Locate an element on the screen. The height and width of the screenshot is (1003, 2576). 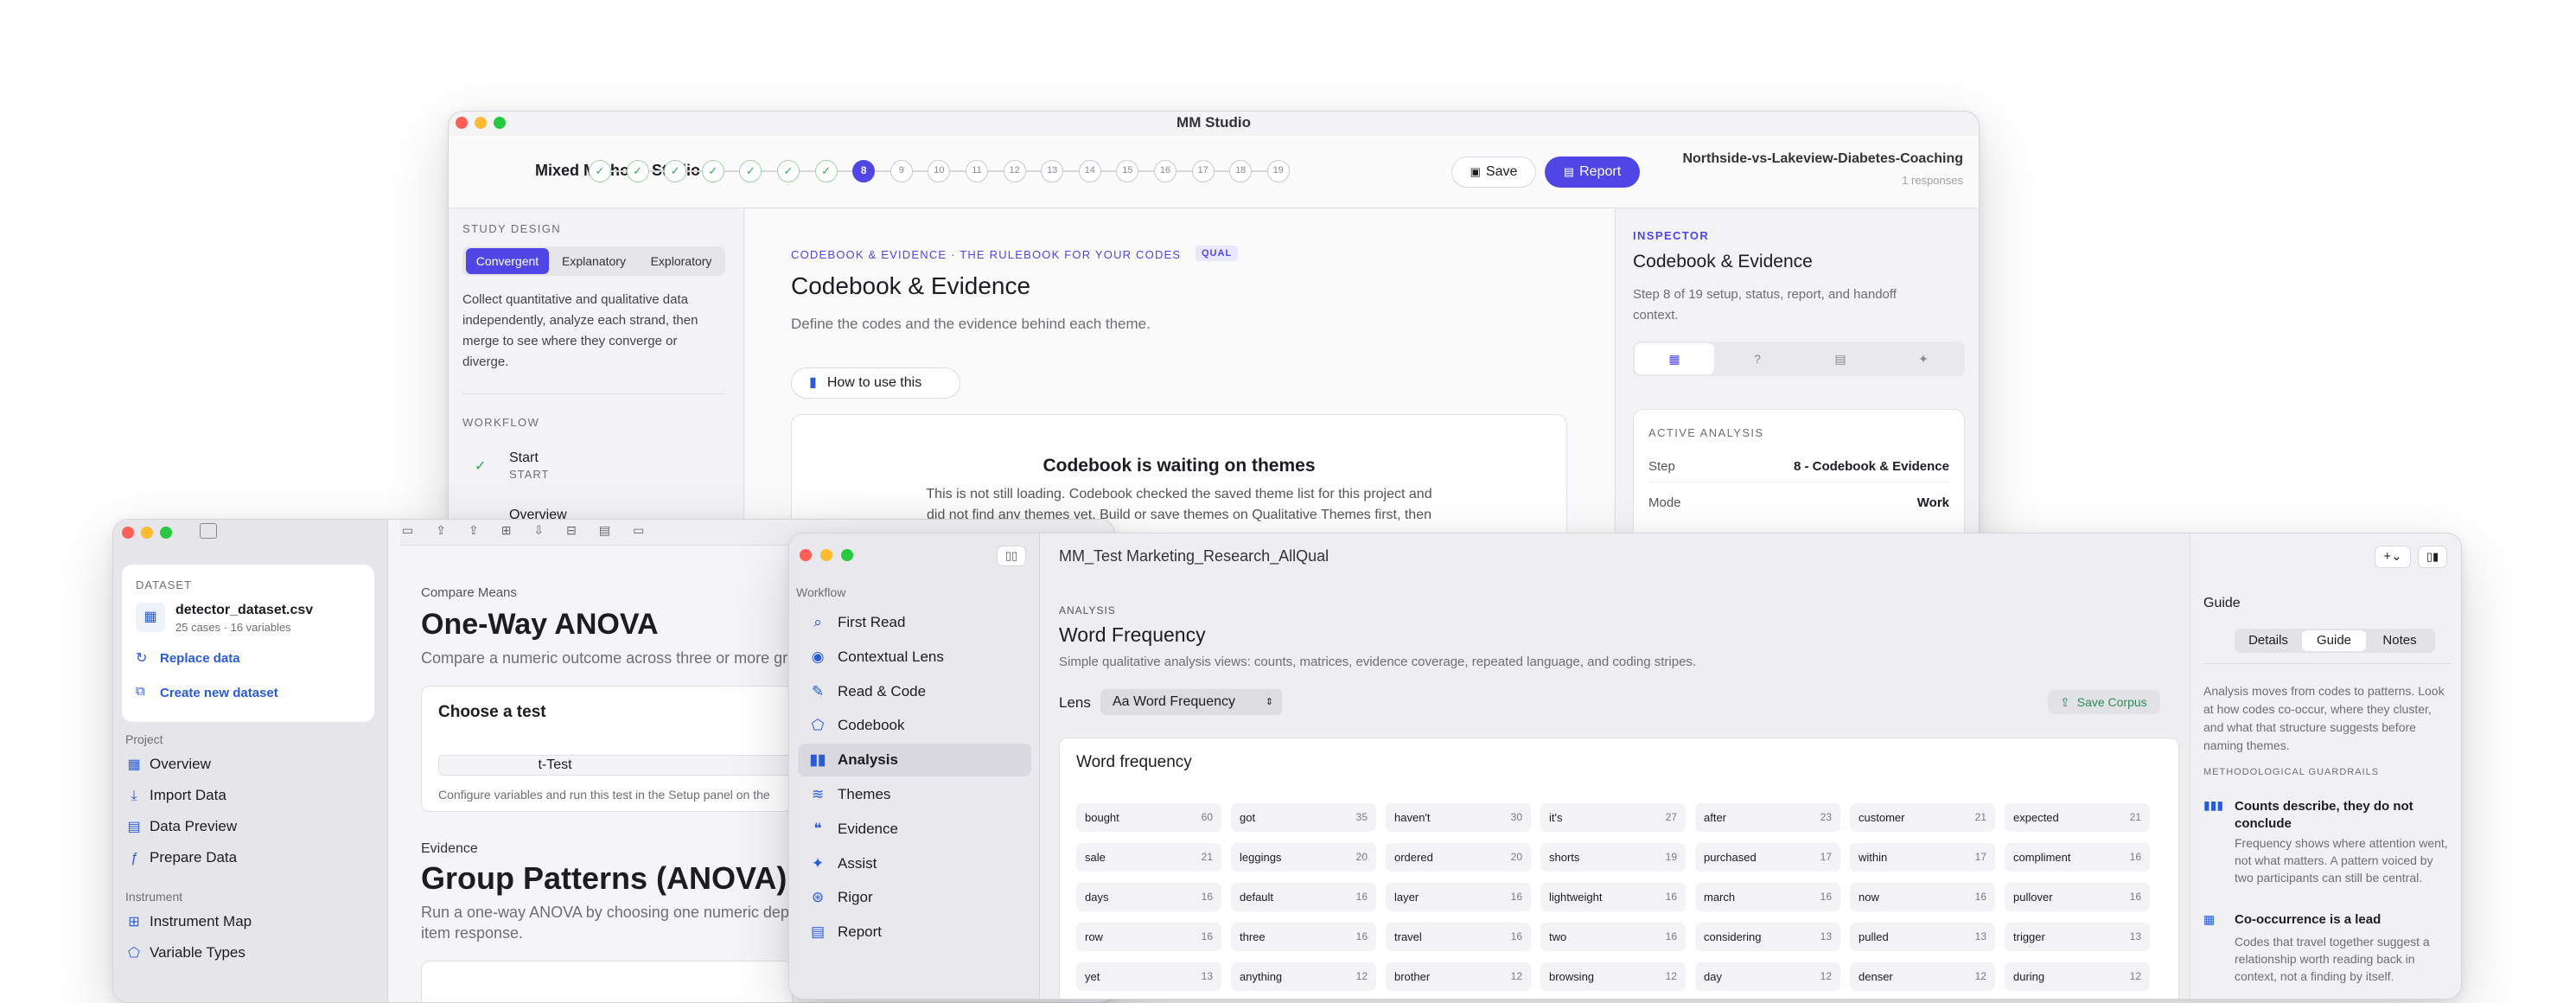
word-term: sale is located at coordinates (1095, 857).